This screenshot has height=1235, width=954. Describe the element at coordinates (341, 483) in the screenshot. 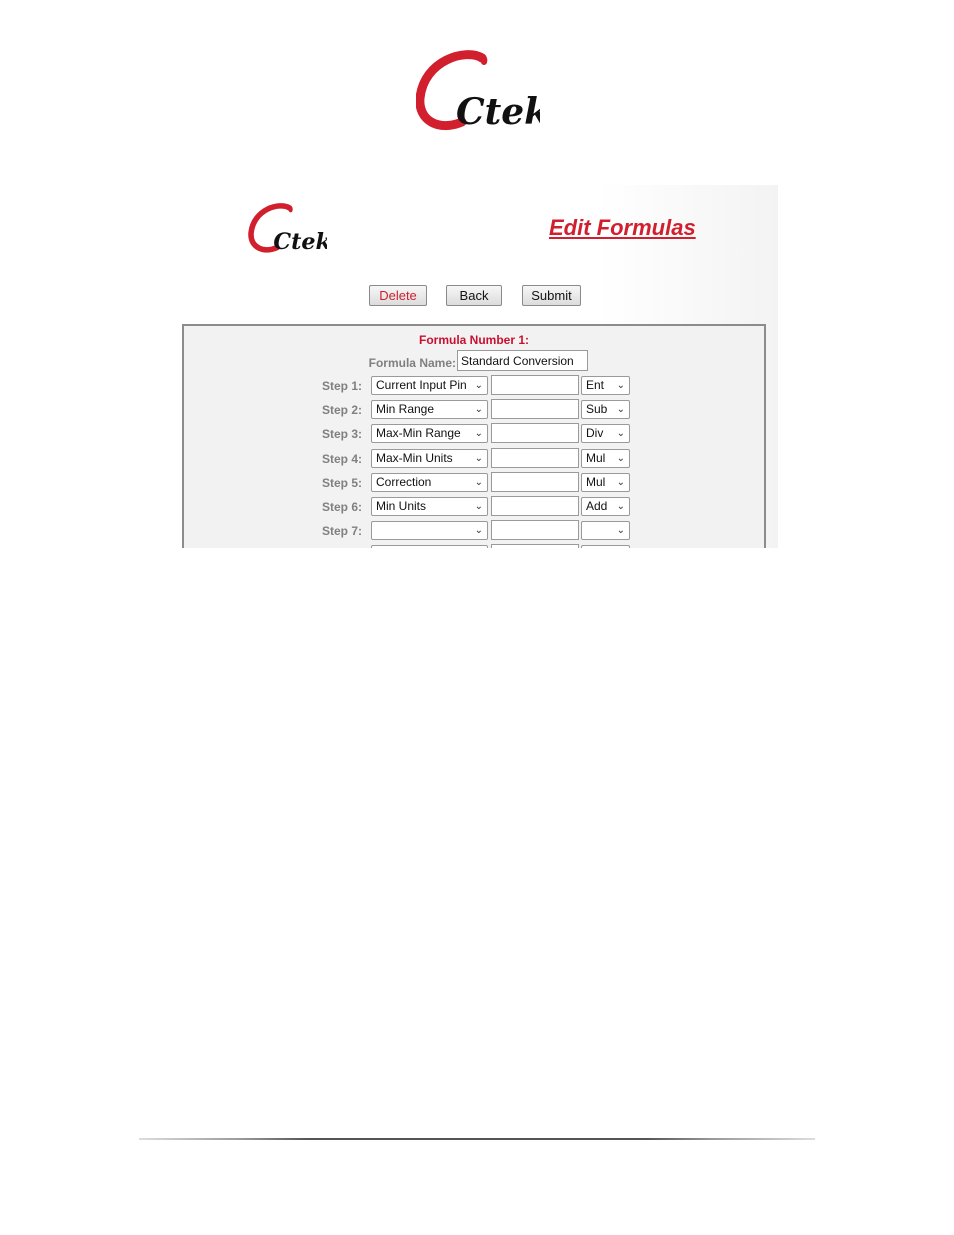

I see `step-label: Step 5:` at that location.